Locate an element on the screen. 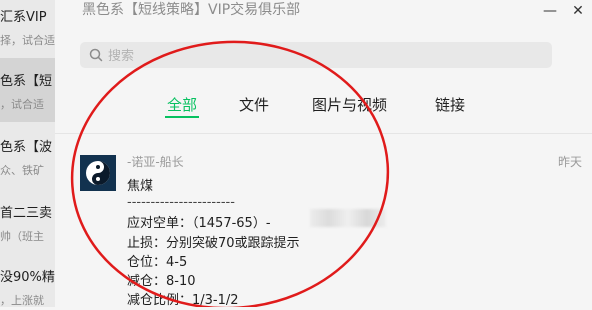 The width and height of the screenshot is (592, 310). chat-list-item-selected: 色系【短 ，试合适 is located at coordinates (27, 90).